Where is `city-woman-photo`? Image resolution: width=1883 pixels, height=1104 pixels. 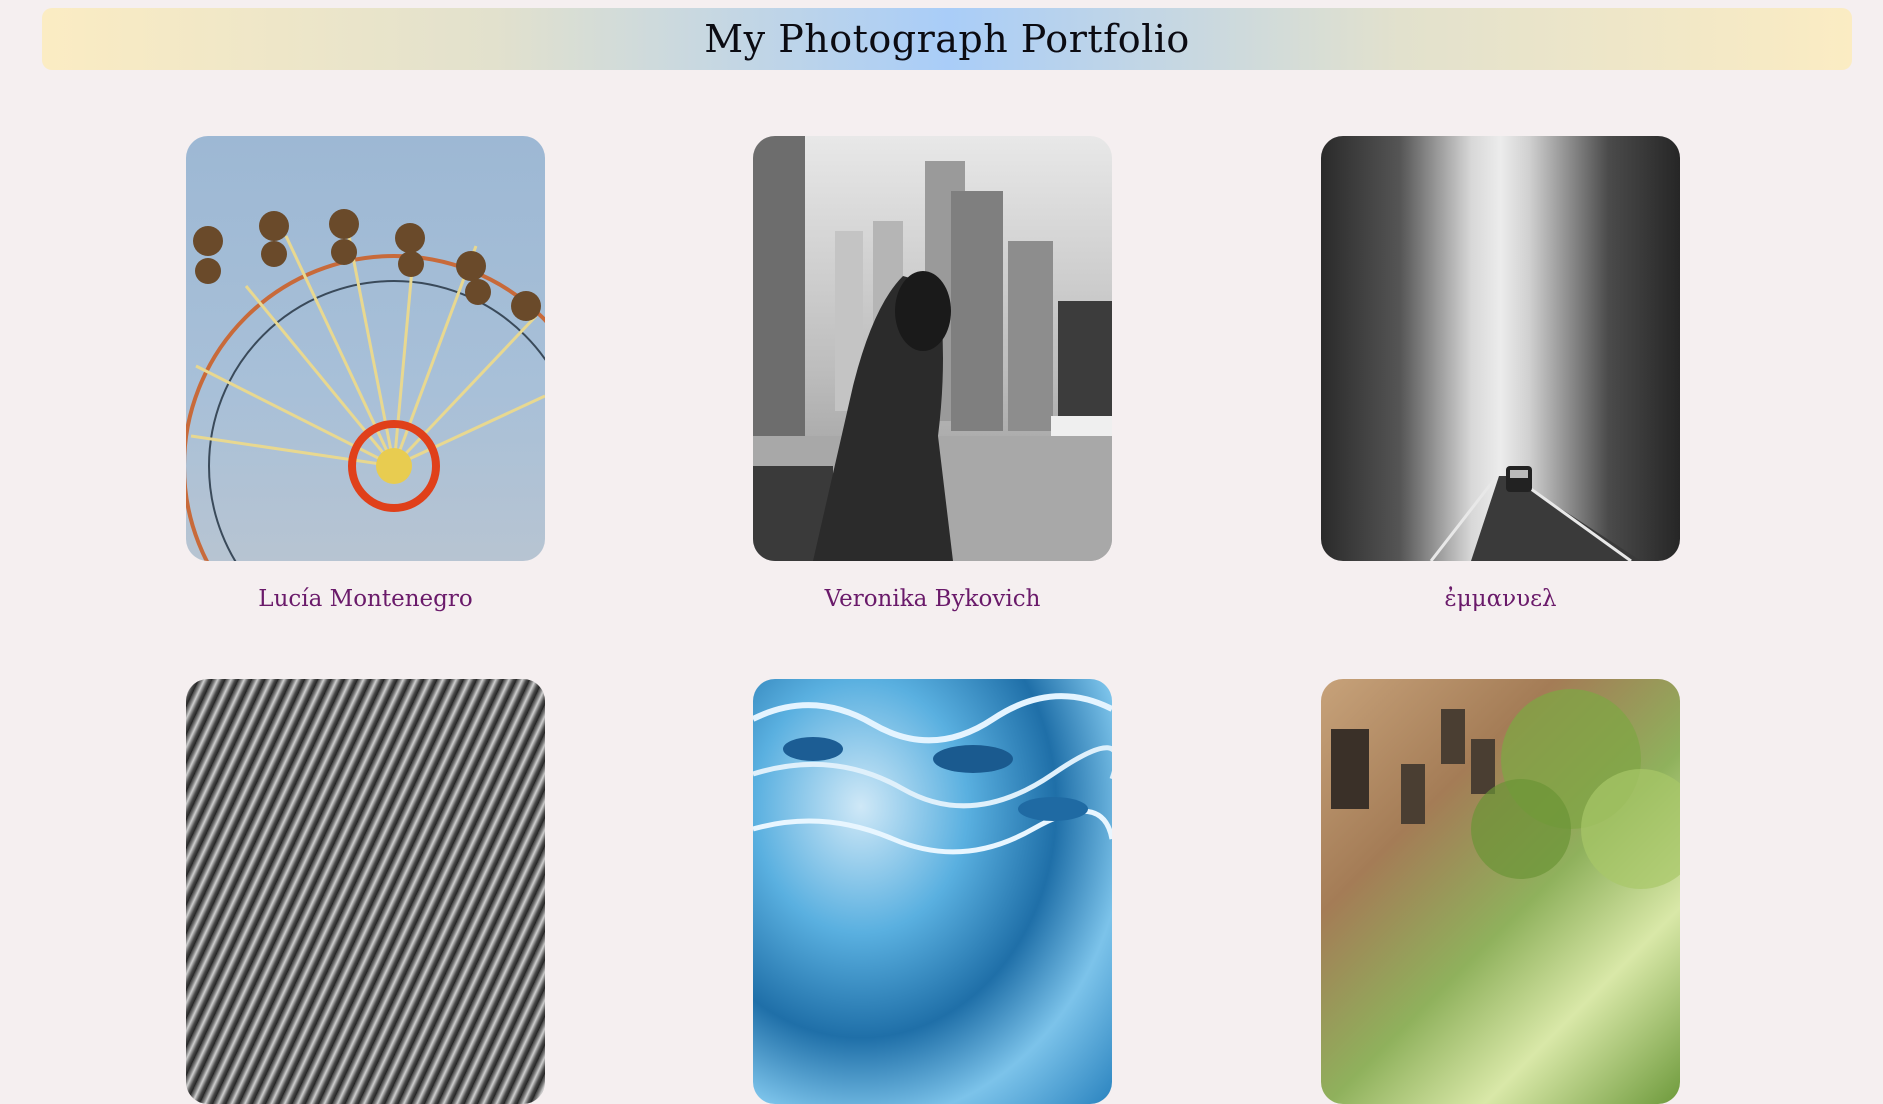 city-woman-photo is located at coordinates (932, 348).